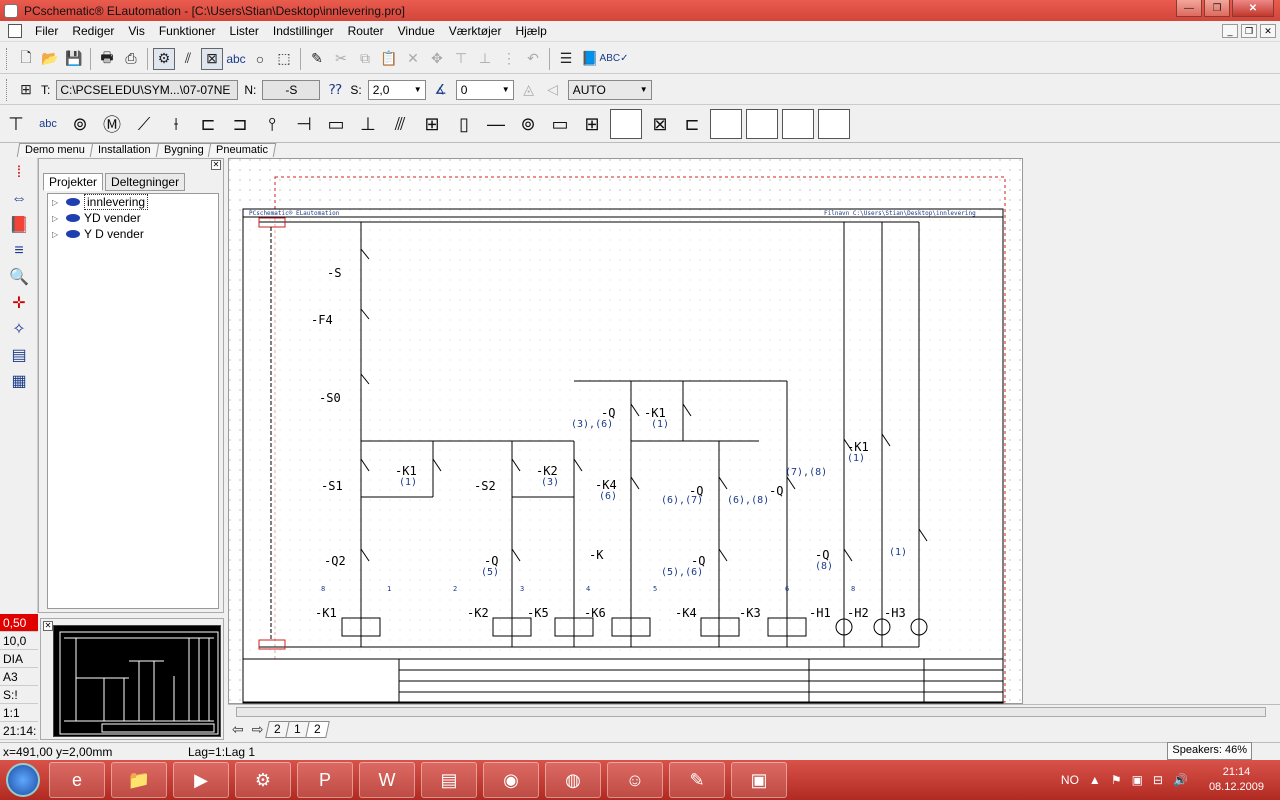 This screenshot has height=800, width=1280. What do you see at coordinates (19, 695) in the screenshot?
I see `snap-cell: S:!` at bounding box center [19, 695].